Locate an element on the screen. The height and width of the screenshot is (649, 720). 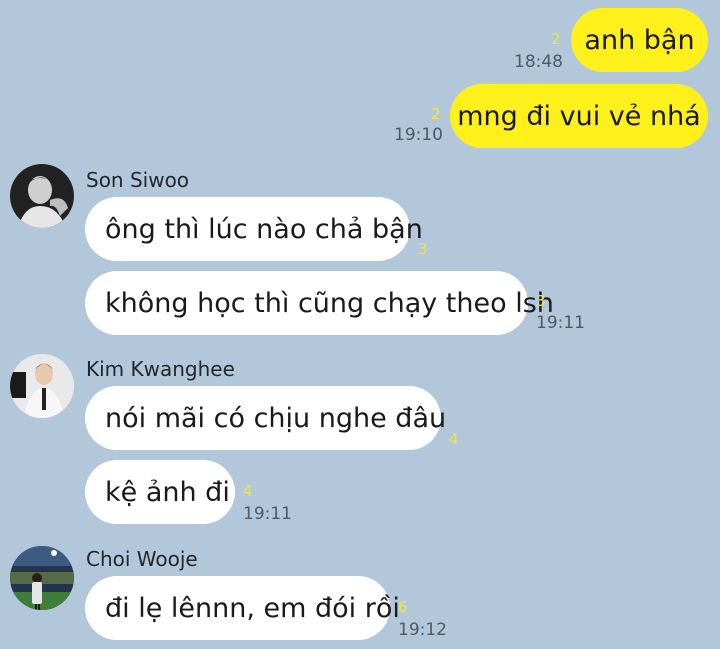
message-text: mng đi vui vẻ nhá is located at coordinates (579, 116).